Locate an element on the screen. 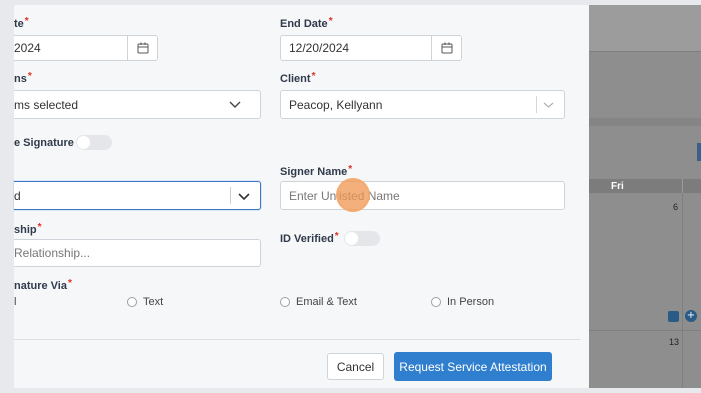 The height and width of the screenshot is (393, 701). cancel-button: Cancel is located at coordinates (355, 366).